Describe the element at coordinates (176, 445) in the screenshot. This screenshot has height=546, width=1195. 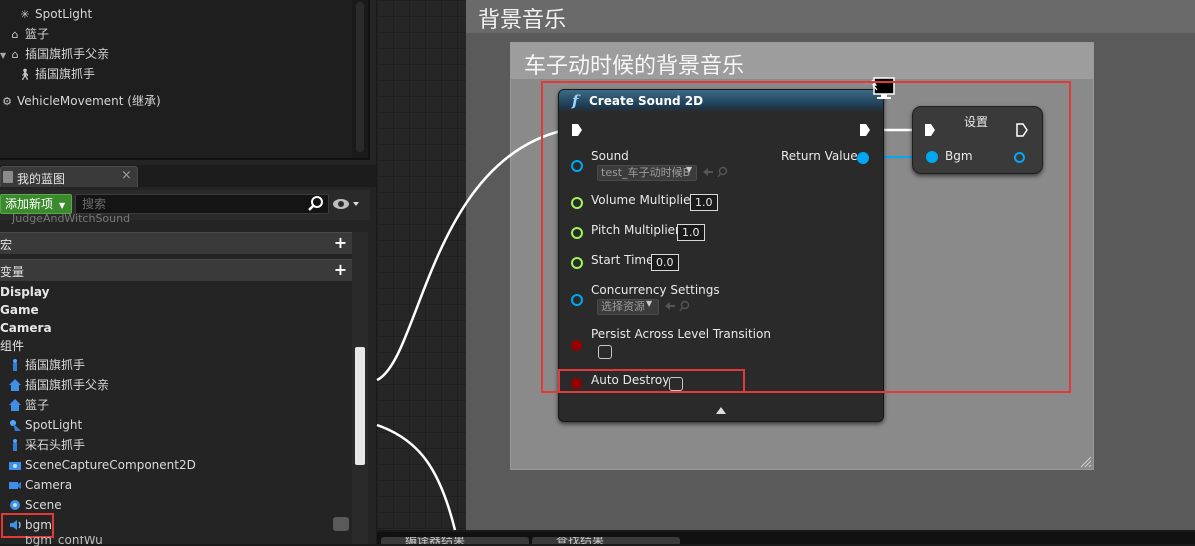
I see `list-item: 采石头抓手` at that location.